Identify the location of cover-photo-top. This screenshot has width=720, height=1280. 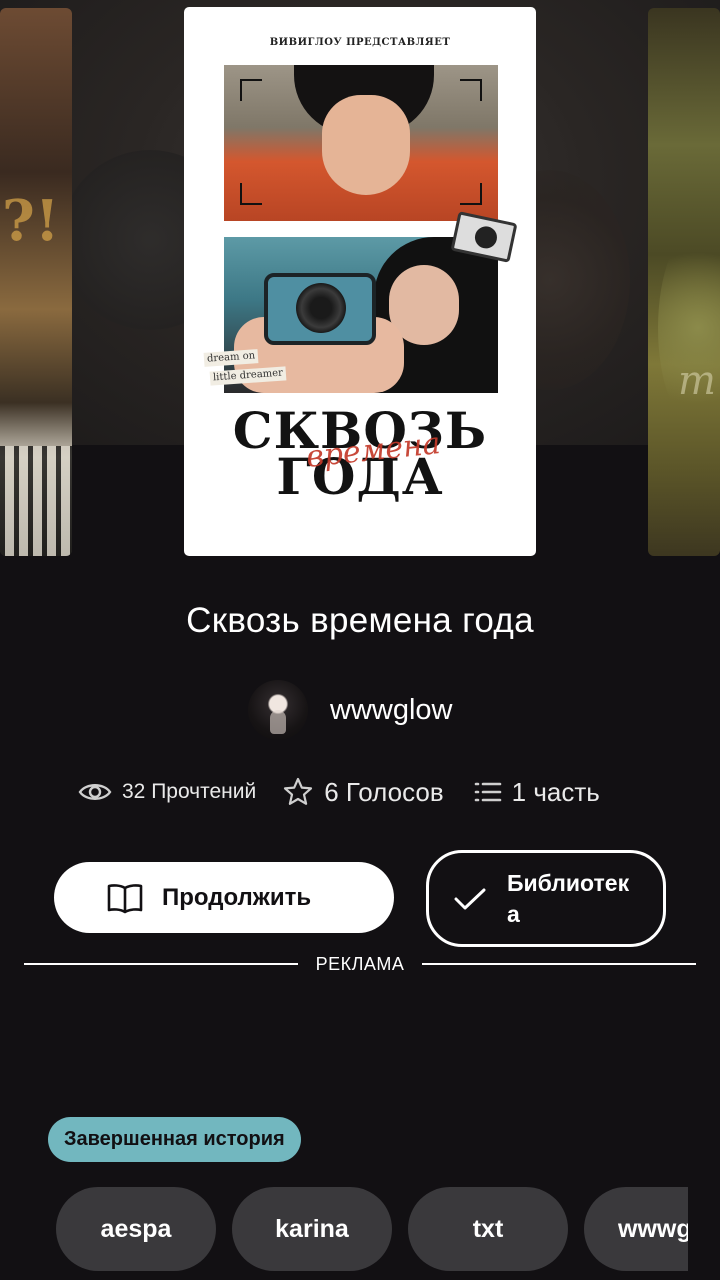
(361, 143).